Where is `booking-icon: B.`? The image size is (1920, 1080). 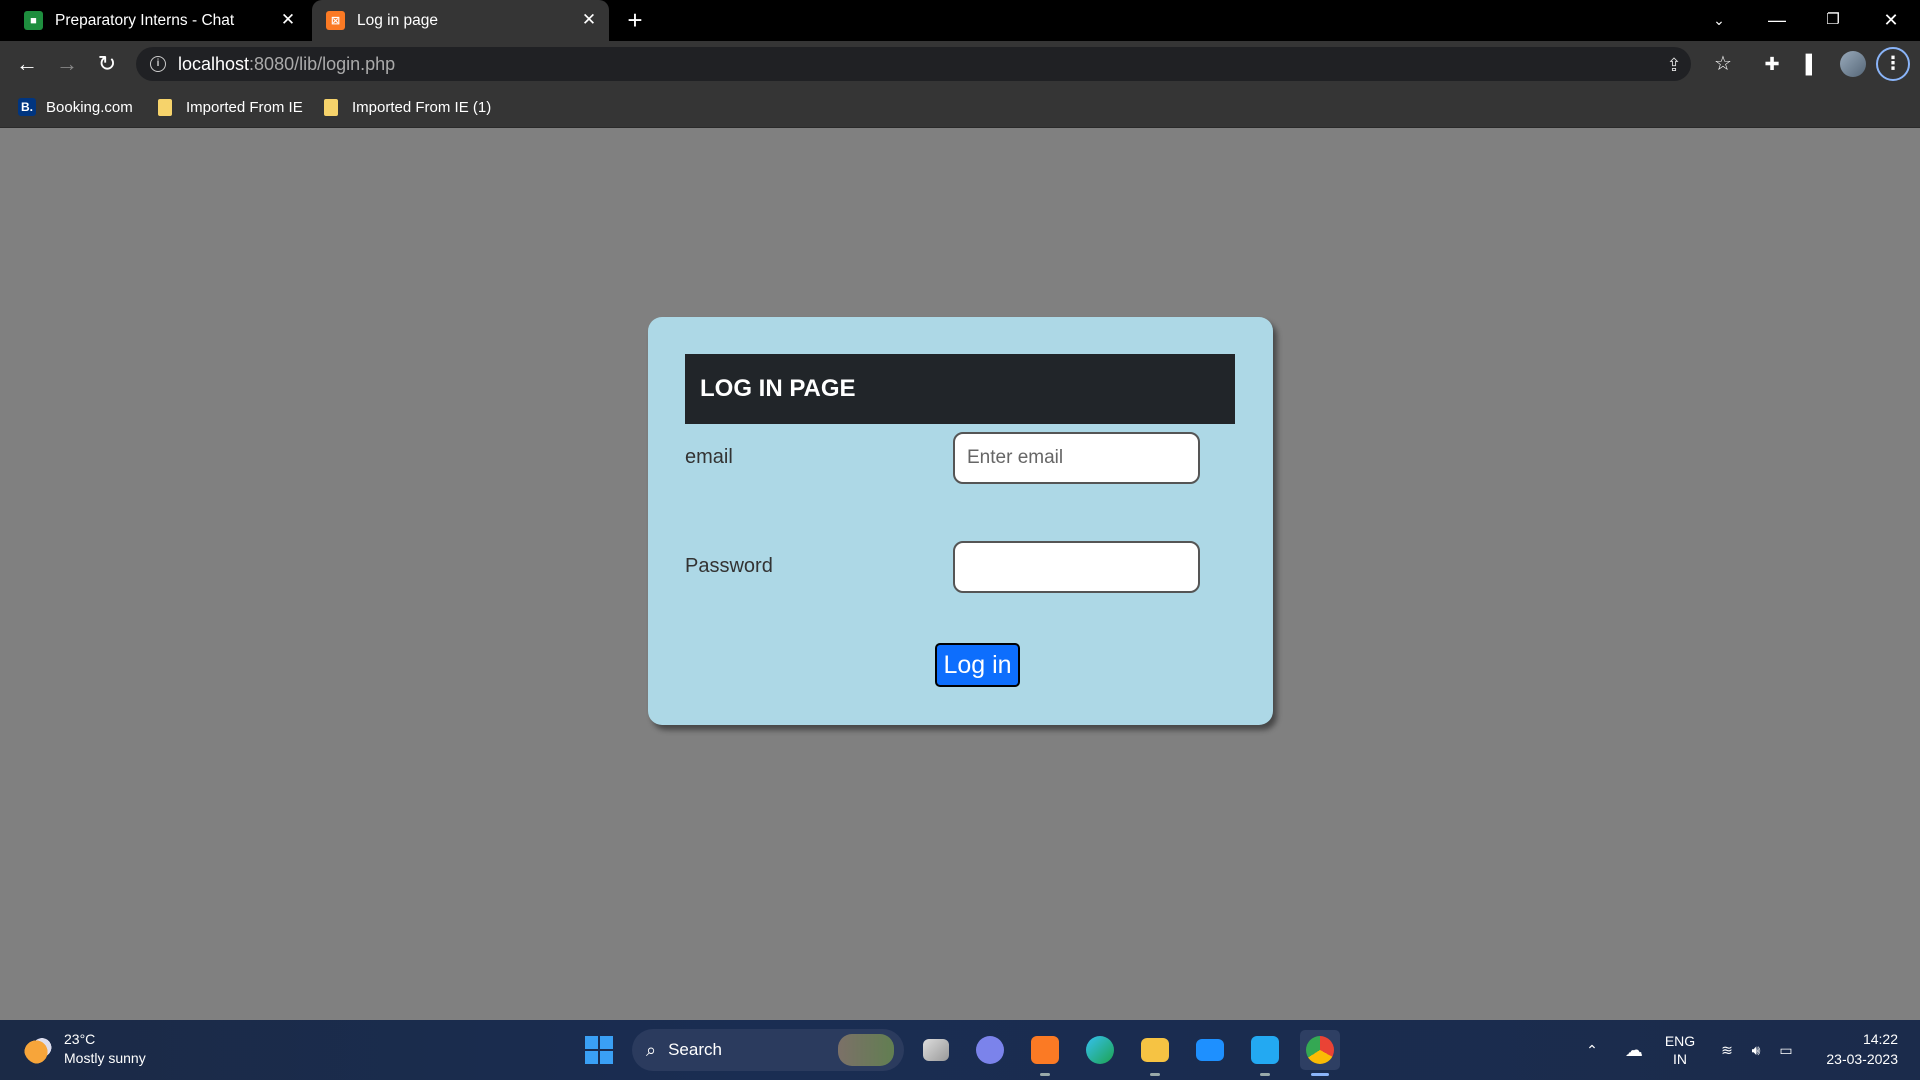
booking-icon: B. is located at coordinates (27, 107).